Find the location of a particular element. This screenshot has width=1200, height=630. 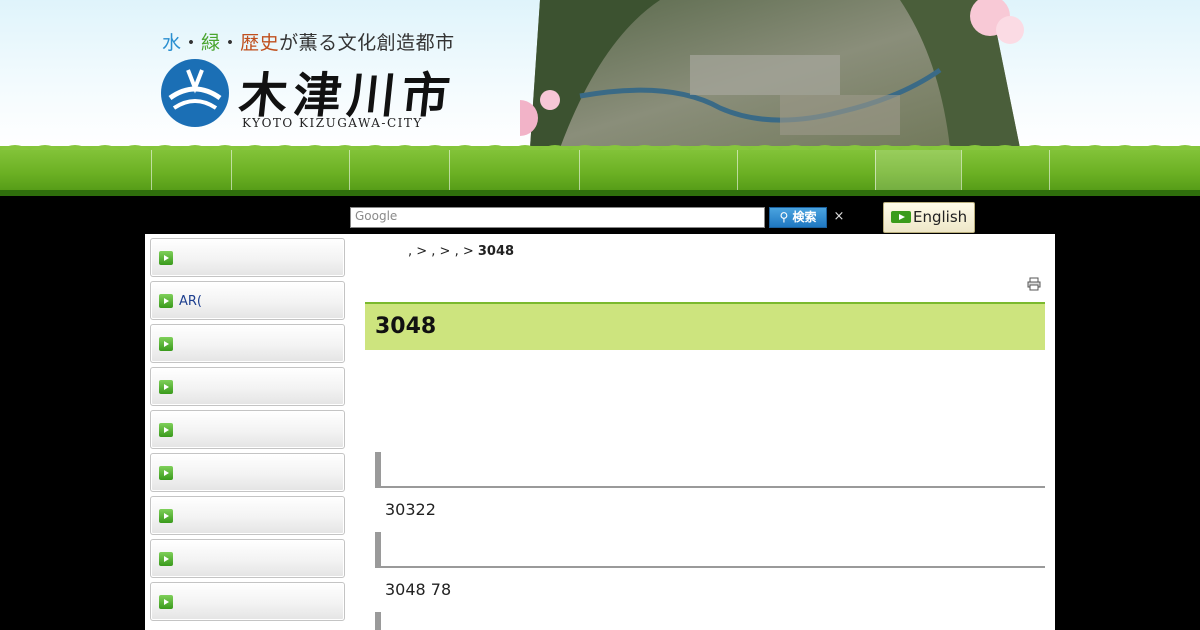

page-title-box: 3048 is located at coordinates (705, 326).